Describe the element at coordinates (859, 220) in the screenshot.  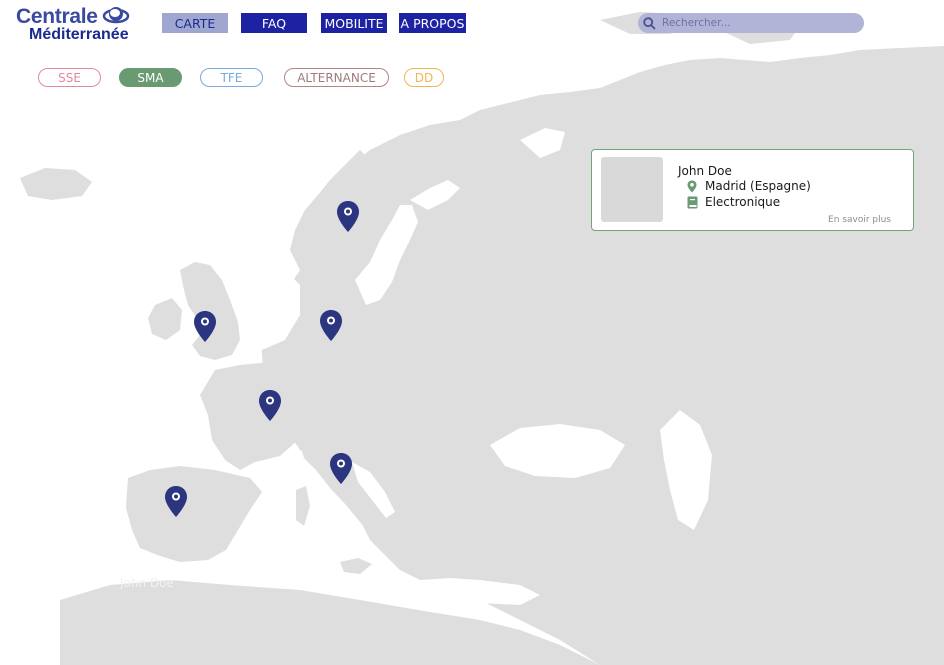
I see `see-more-link: En savoir plus` at that location.